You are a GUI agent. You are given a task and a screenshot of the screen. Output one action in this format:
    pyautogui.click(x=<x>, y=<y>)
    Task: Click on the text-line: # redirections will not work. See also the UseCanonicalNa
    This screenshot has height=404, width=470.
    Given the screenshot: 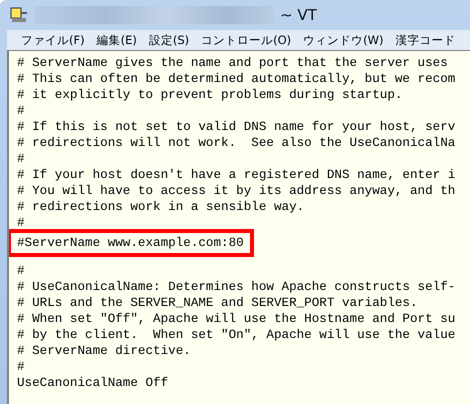 What is the action you would take?
    pyautogui.click(x=236, y=143)
    